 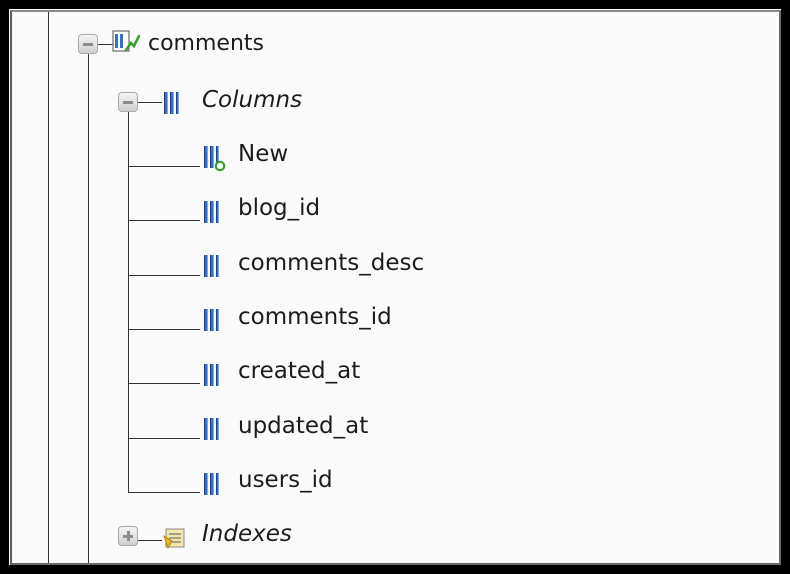 What do you see at coordinates (88, 44) in the screenshot?
I see `collapse-table-toggle` at bounding box center [88, 44].